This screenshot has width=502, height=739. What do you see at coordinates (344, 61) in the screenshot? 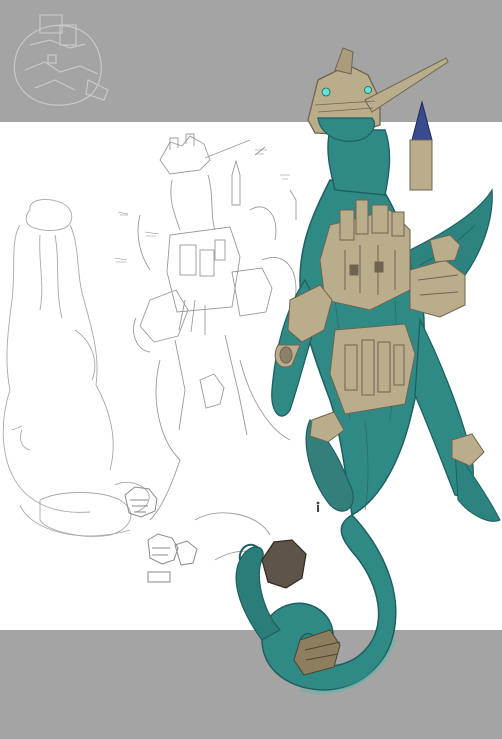
I see `helmet-crest` at bounding box center [344, 61].